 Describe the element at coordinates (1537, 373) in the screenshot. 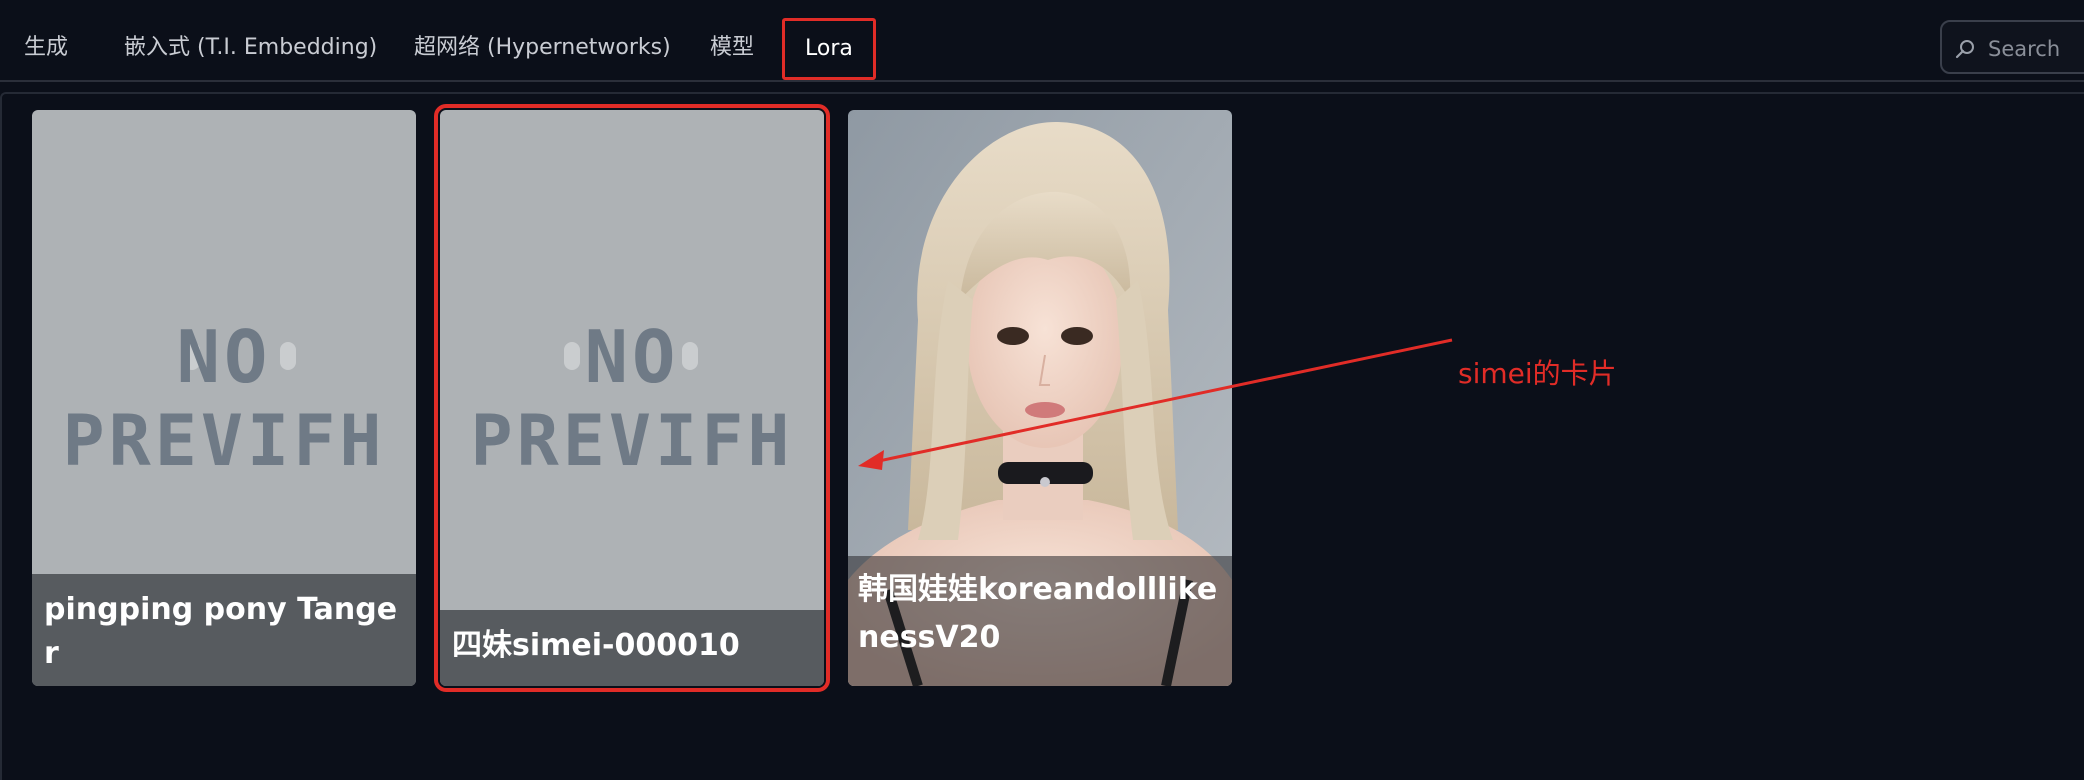

I see `annotation-label: simei的卡片` at that location.